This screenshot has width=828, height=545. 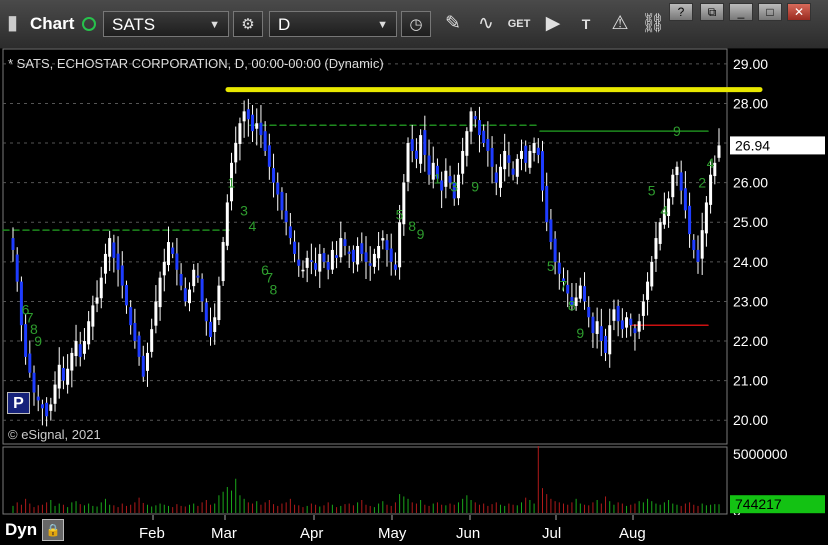 I want to click on play-button: ▶, so click(x=553, y=24).